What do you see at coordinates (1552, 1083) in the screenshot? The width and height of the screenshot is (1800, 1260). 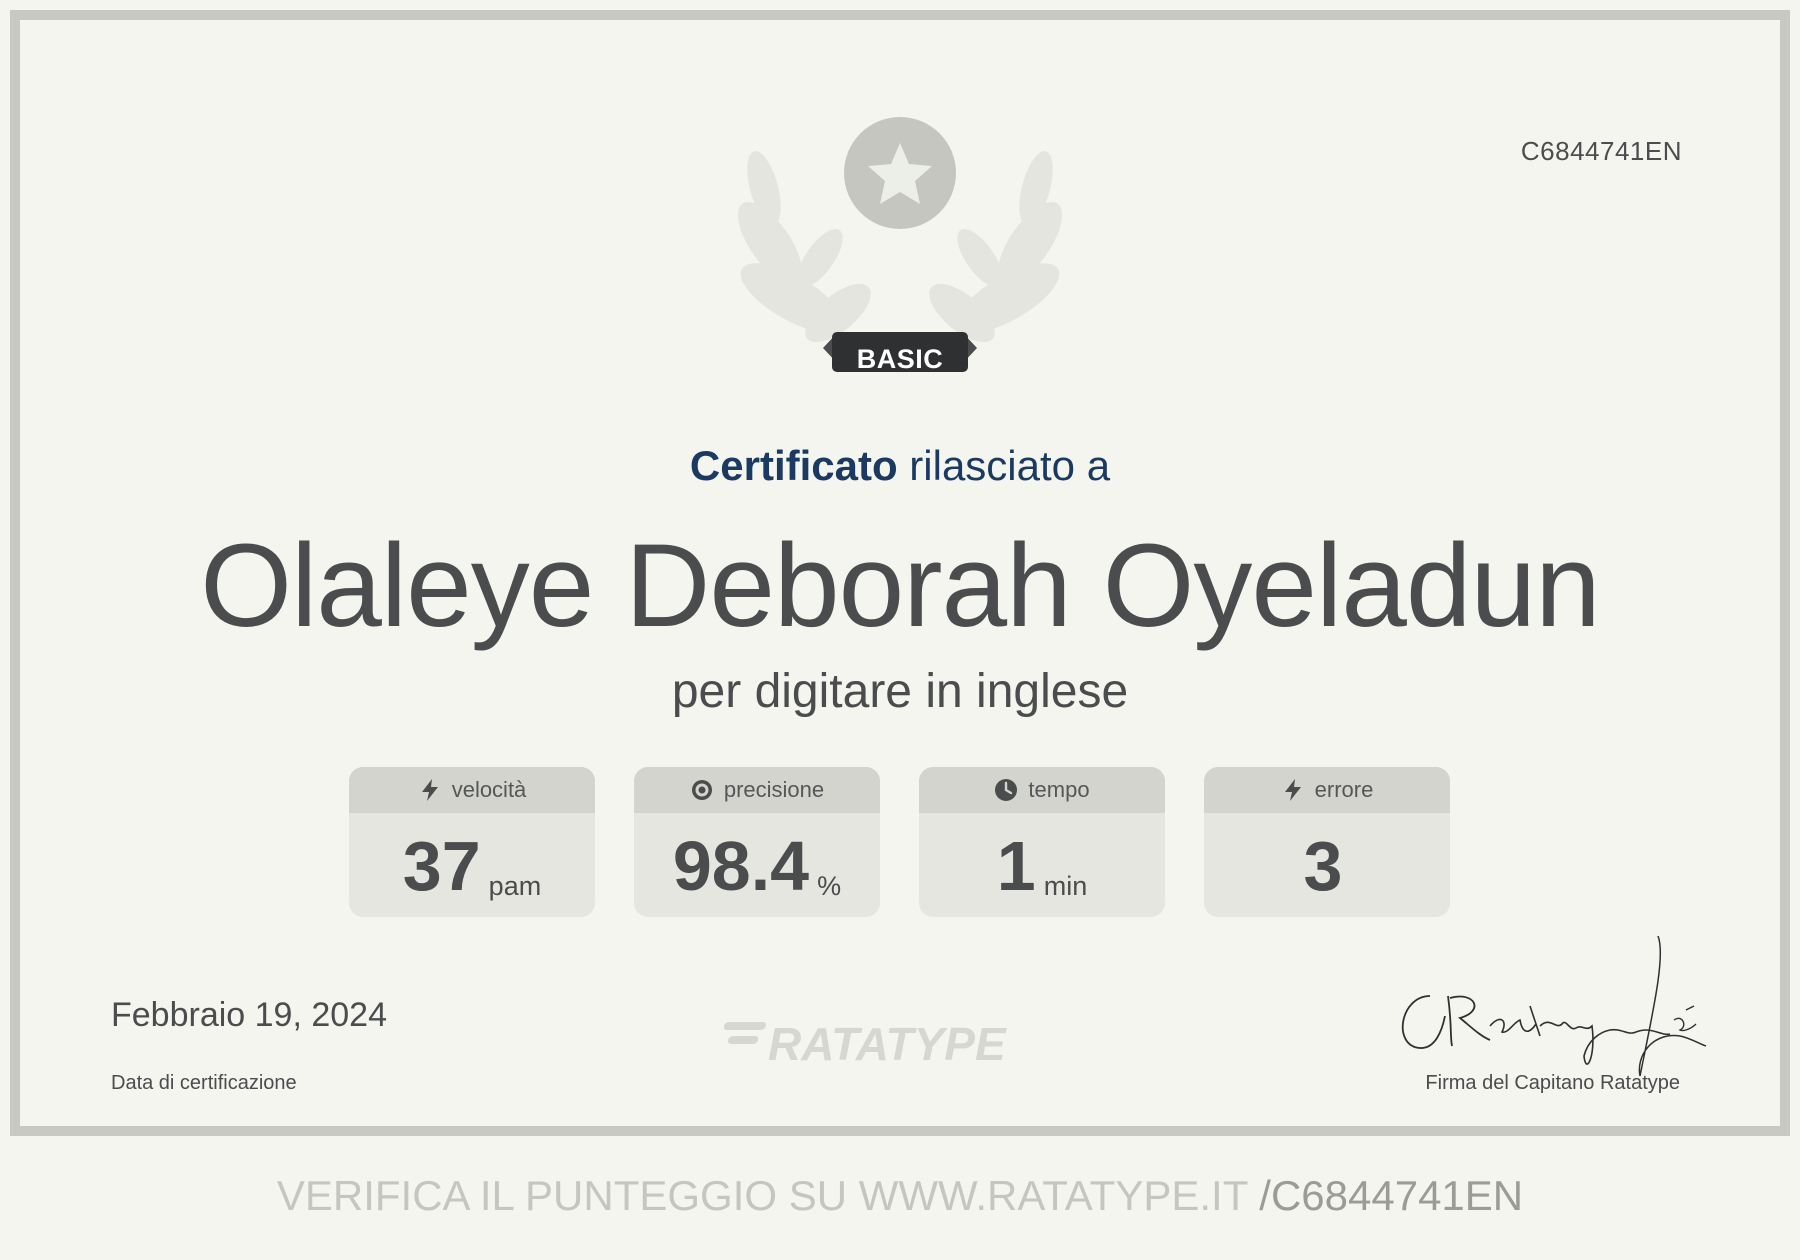 I see `signature-label: Firma del Capitano Ratatype` at bounding box center [1552, 1083].